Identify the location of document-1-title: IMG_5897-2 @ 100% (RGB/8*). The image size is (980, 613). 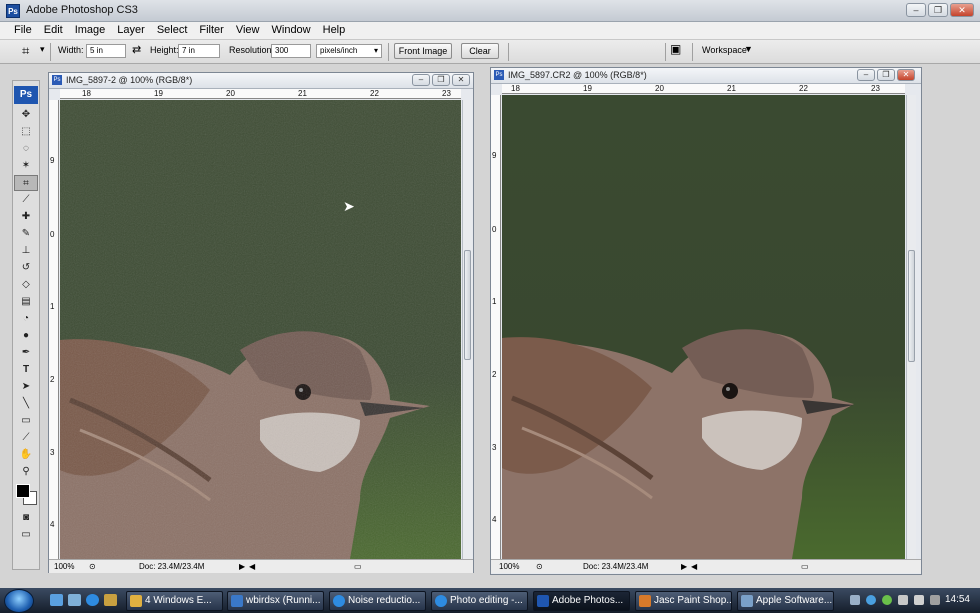
(129, 80).